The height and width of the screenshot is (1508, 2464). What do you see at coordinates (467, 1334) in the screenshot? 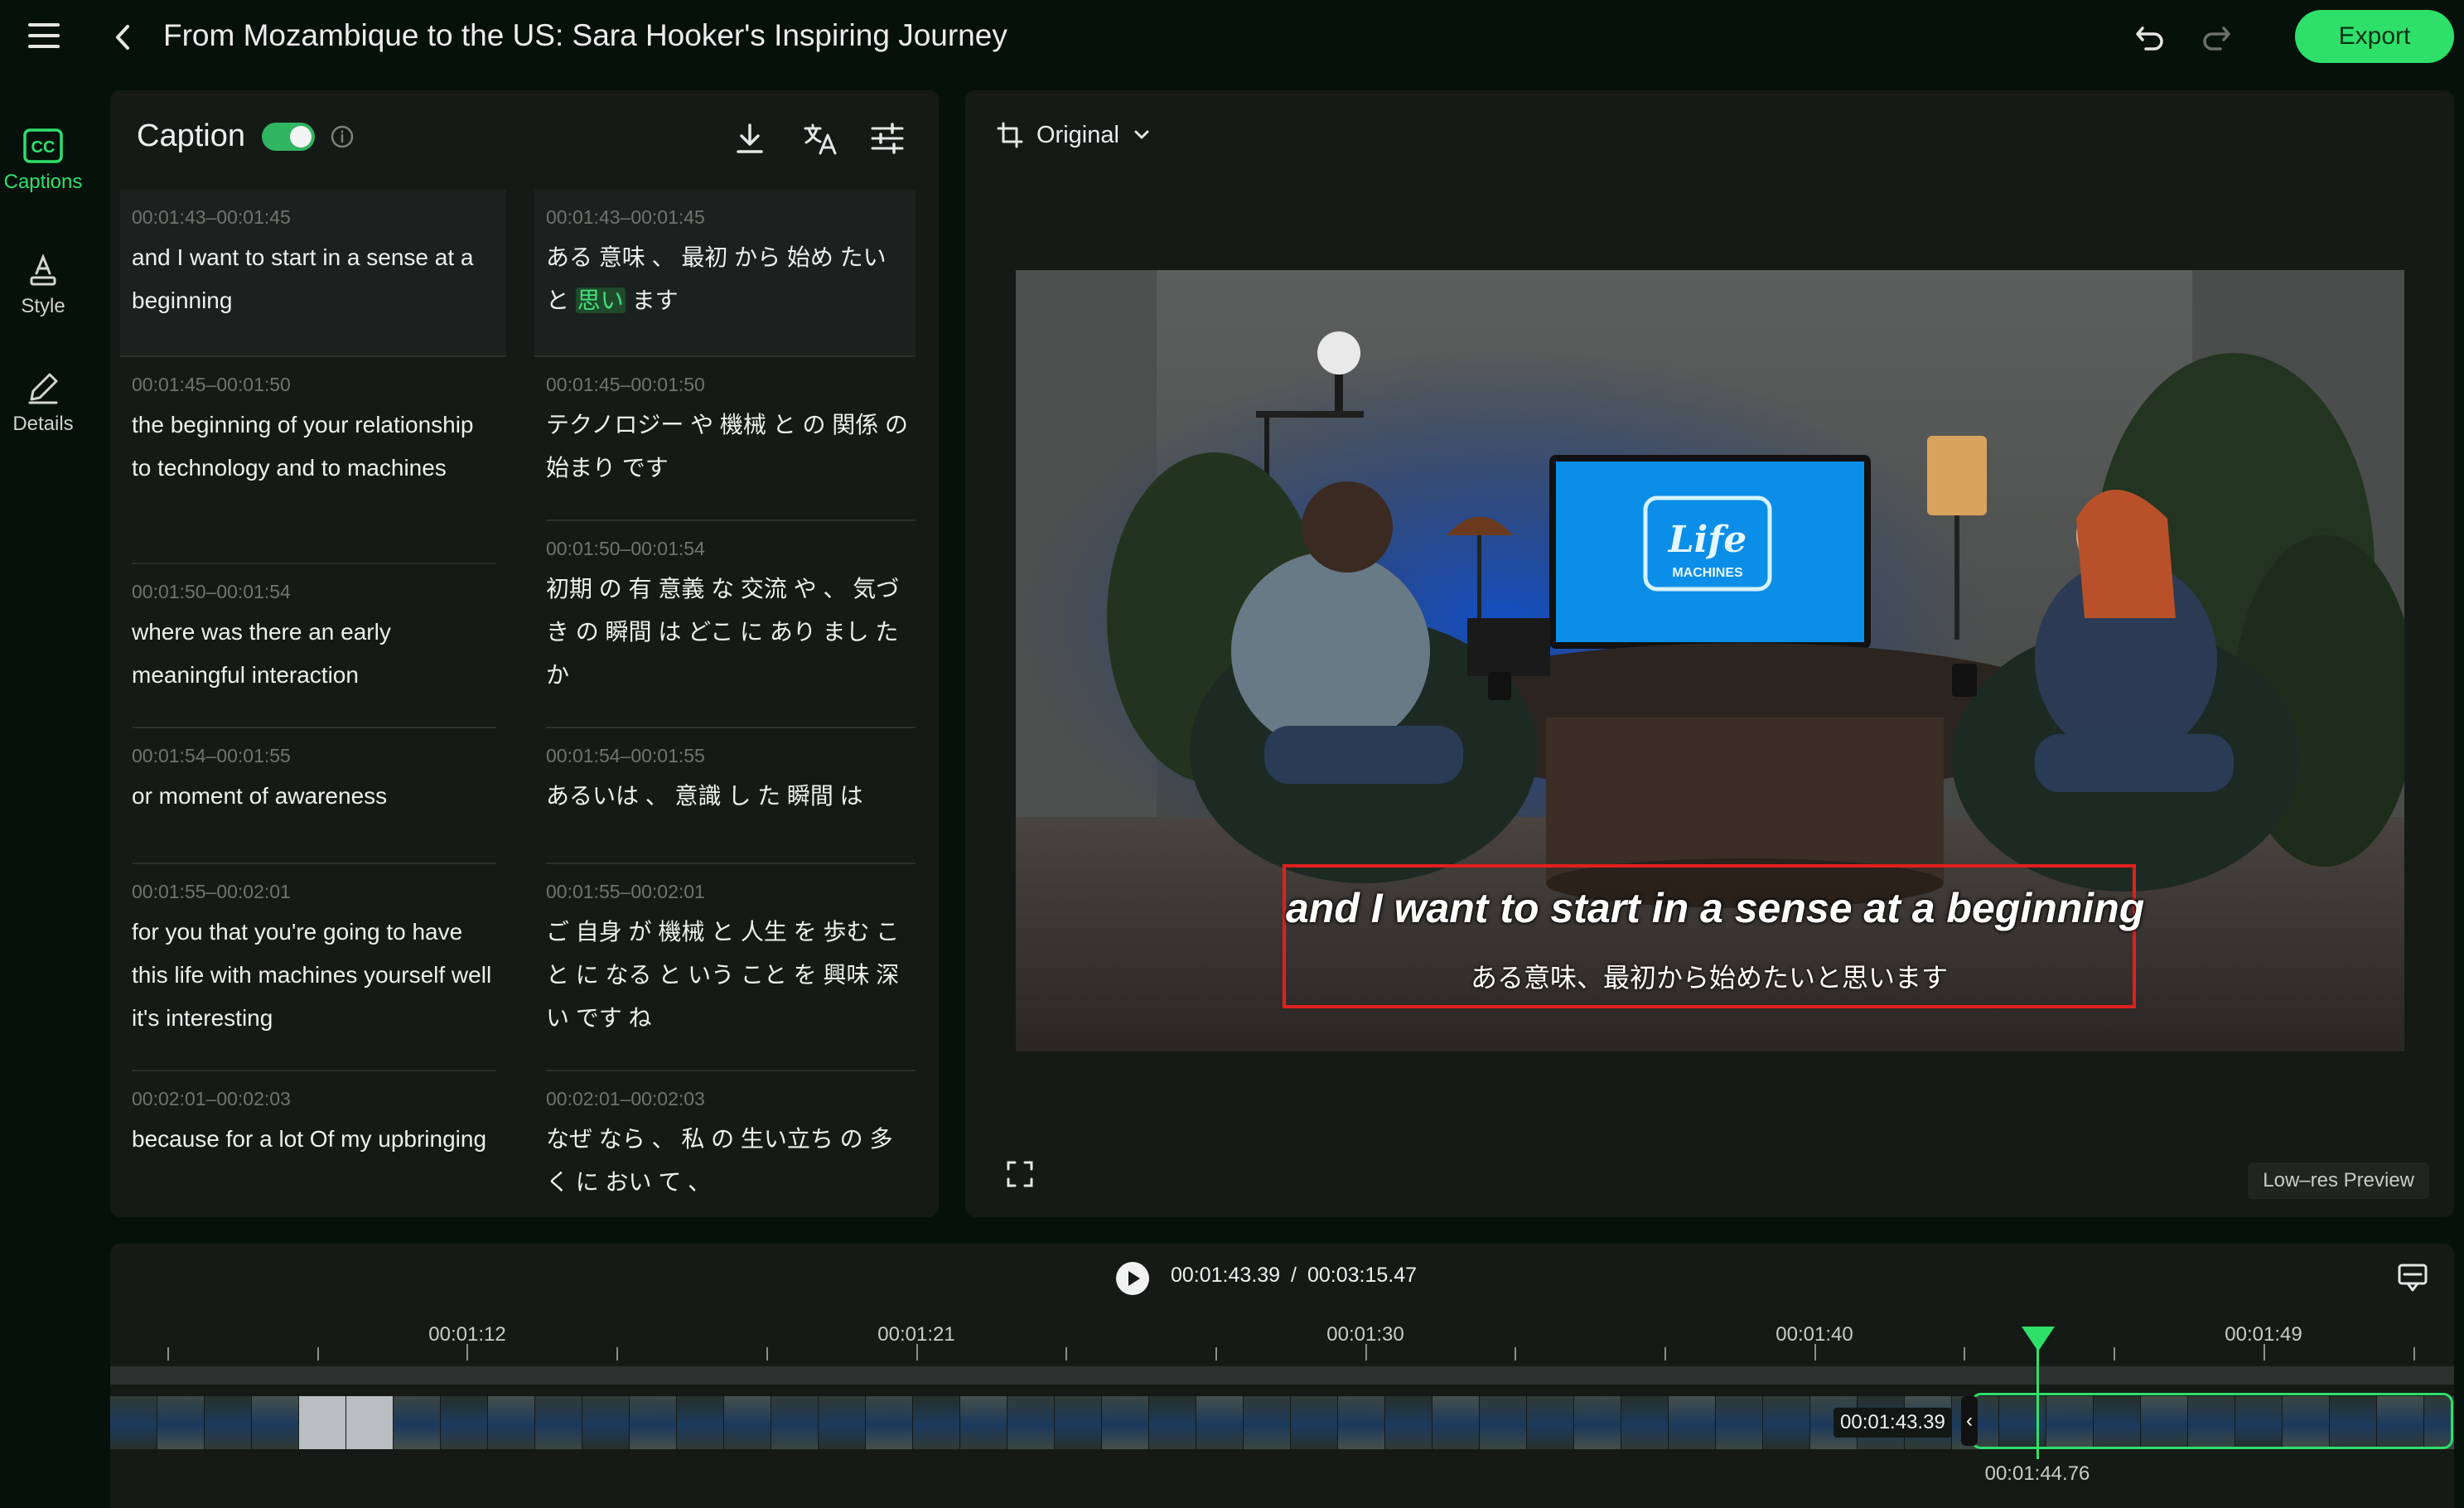
I see `ruler-label: 00:01:12` at bounding box center [467, 1334].